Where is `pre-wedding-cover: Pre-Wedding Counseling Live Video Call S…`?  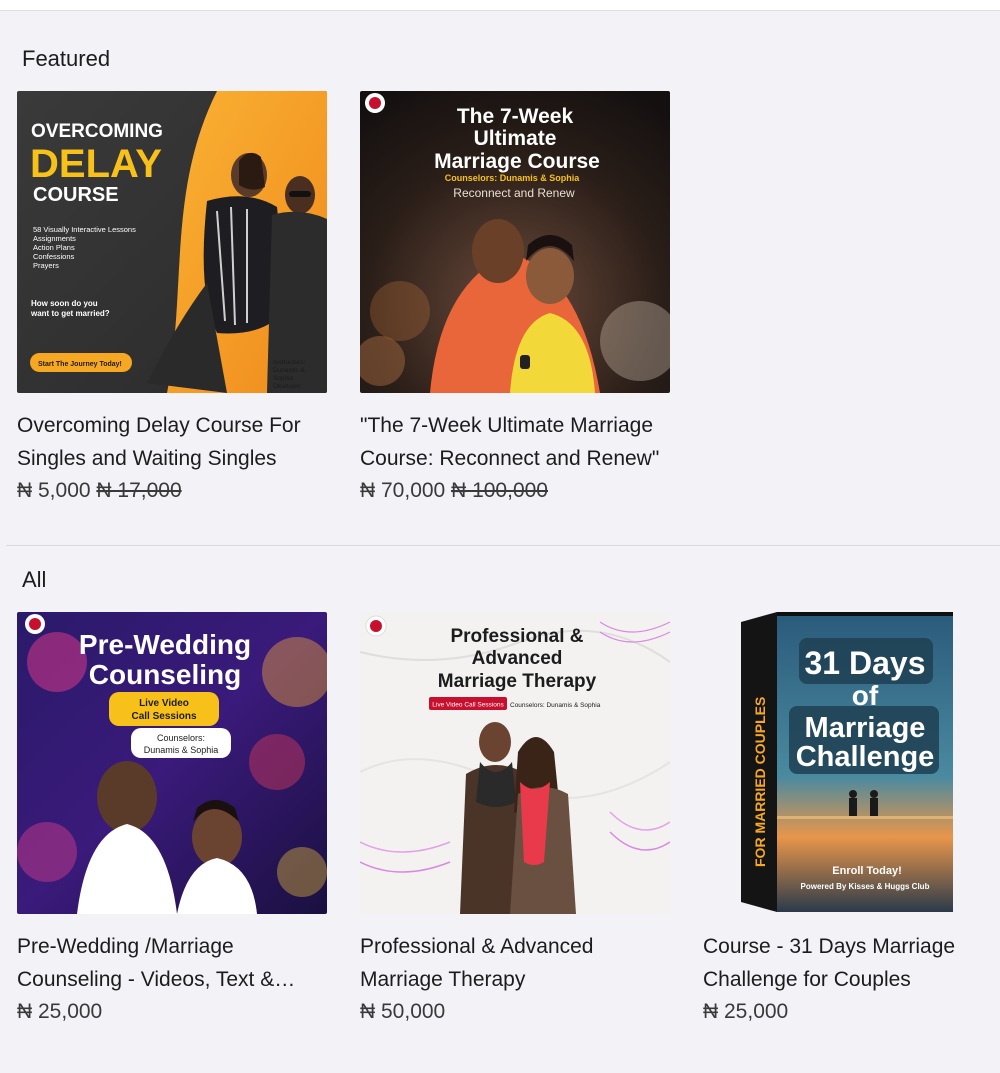 pre-wedding-cover: Pre-Wedding Counseling Live Video Call S… is located at coordinates (172, 763).